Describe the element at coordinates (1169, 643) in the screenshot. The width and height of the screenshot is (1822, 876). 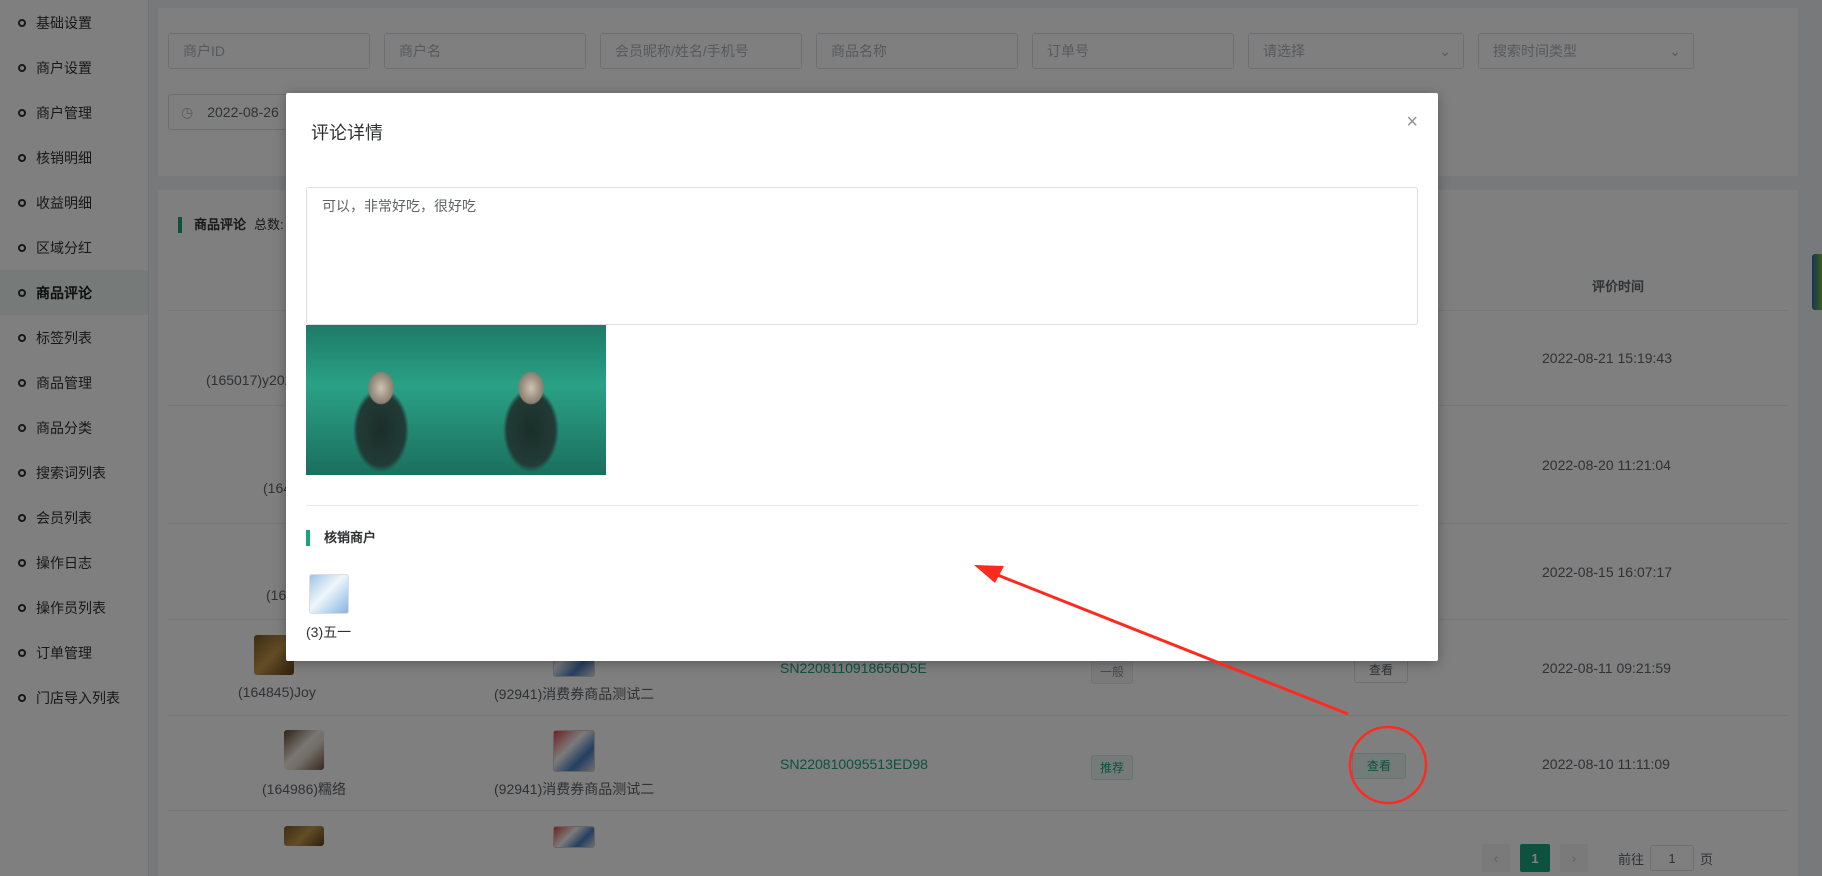
I see `annotation-arrow-line` at that location.